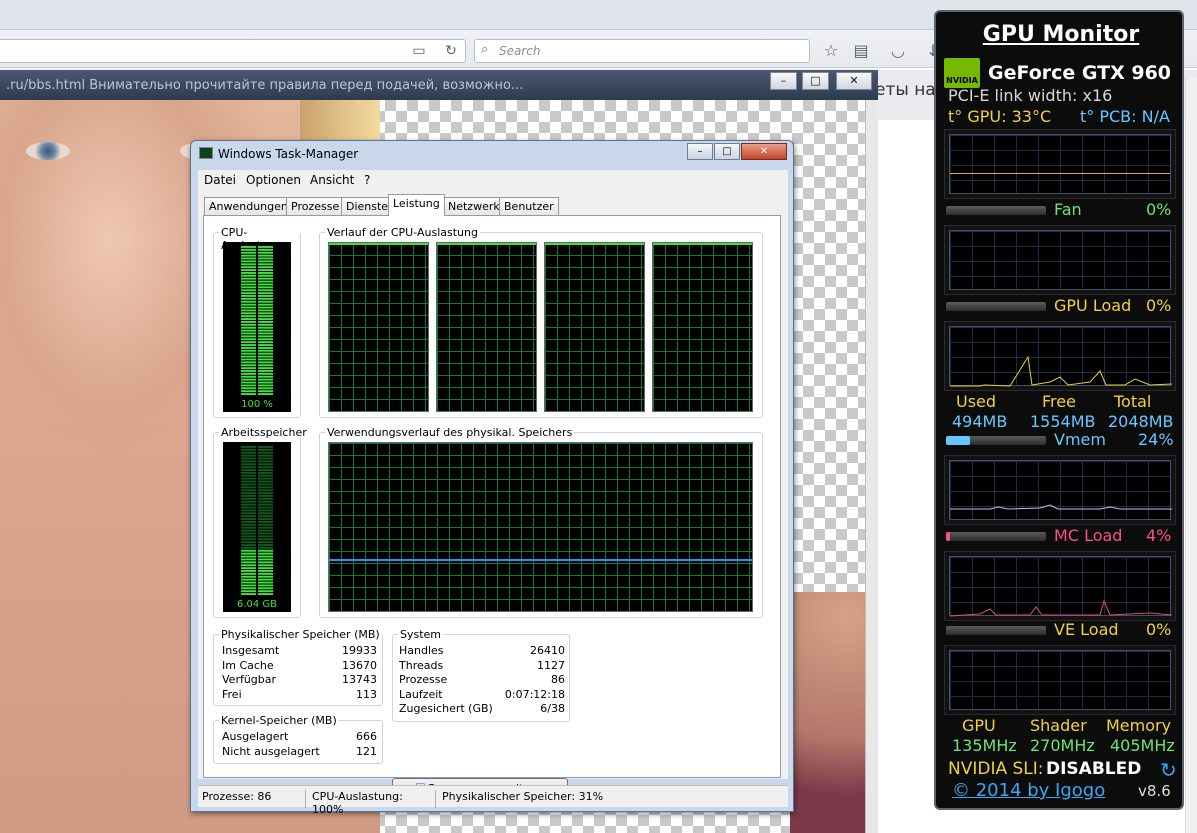 This screenshot has height=833, width=1197. Describe the element at coordinates (727, 151) in the screenshot. I see `maximize-button: □` at that location.